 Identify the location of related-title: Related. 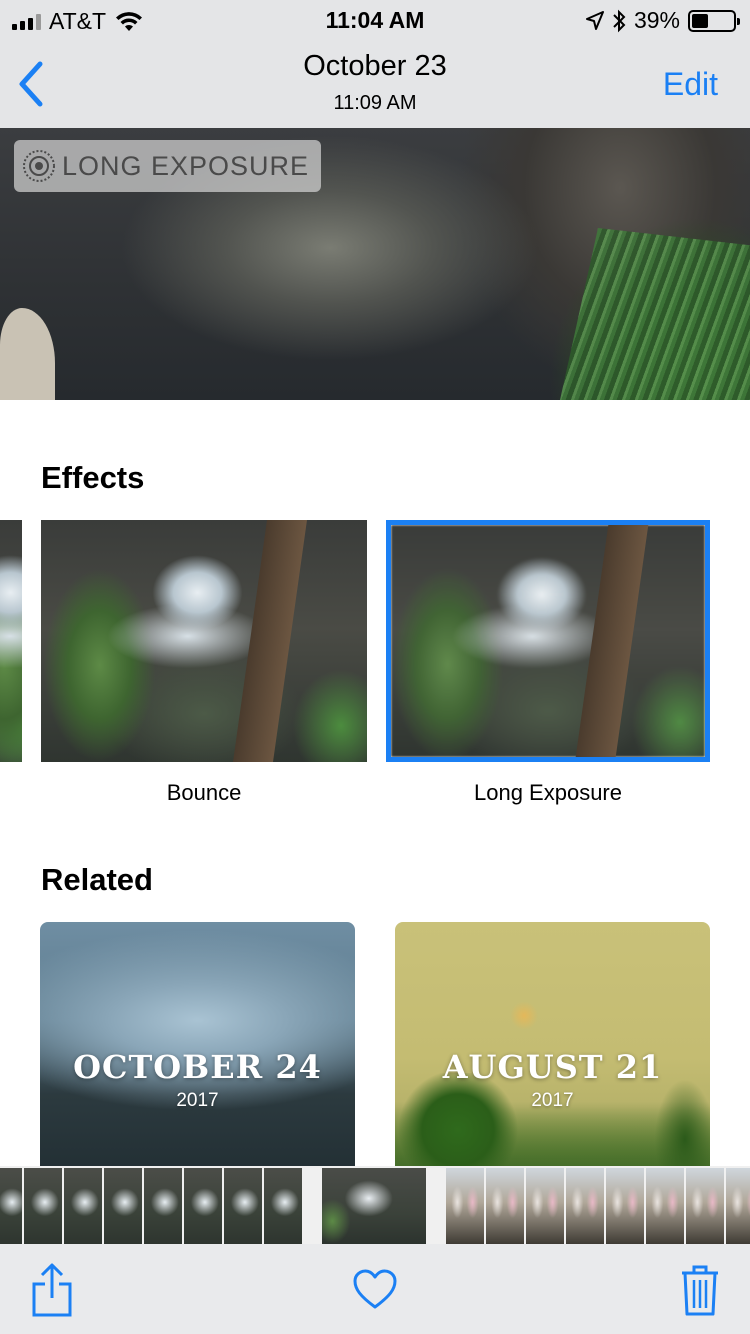
(97, 879).